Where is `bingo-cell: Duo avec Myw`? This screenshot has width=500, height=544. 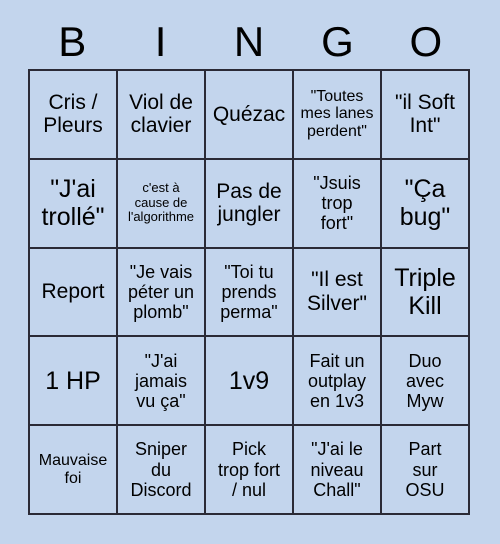 bingo-cell: Duo avec Myw is located at coordinates (426, 382).